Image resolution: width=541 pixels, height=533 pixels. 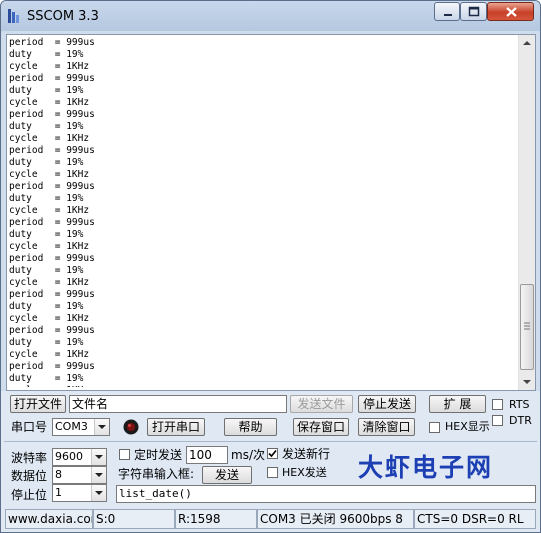 I want to click on check-icon, so click(x=272, y=453).